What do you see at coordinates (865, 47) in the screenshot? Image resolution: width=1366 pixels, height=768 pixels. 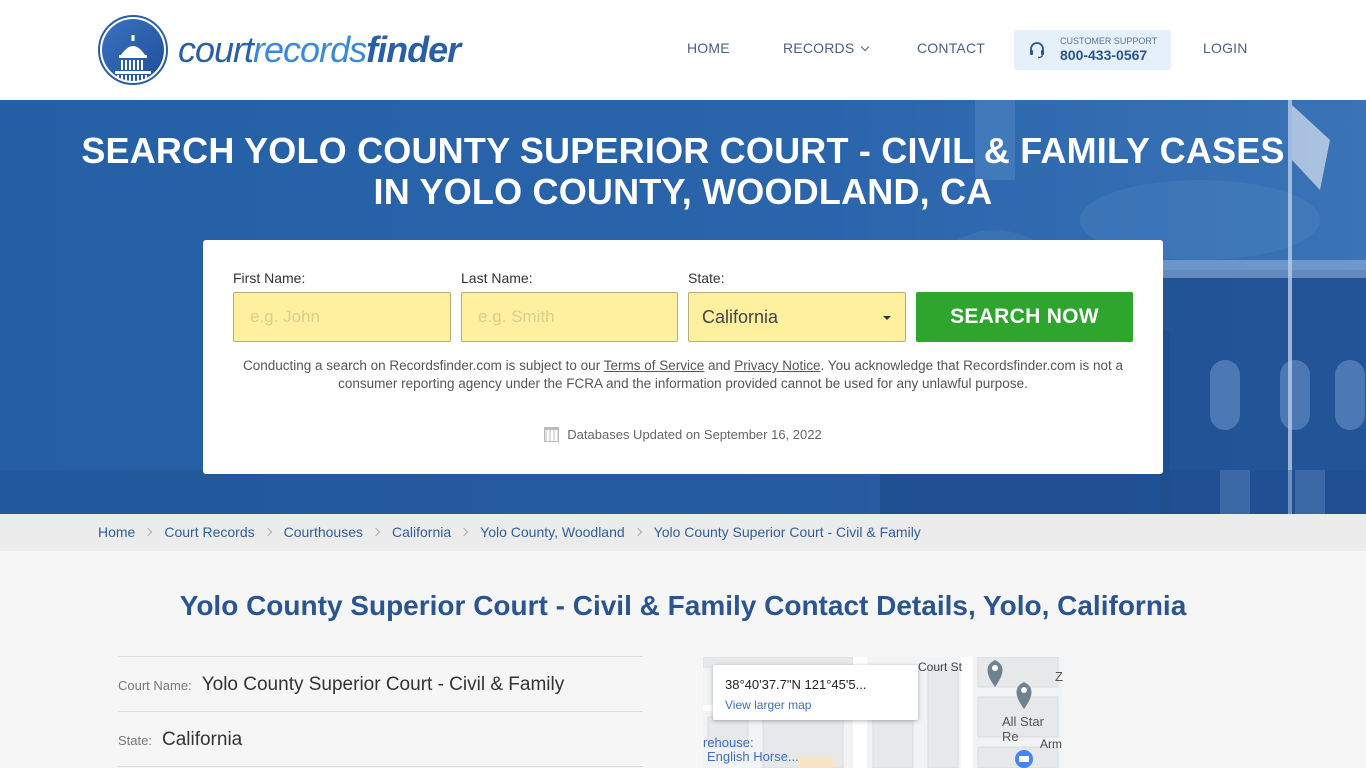 I see `chevron-down-icon` at bounding box center [865, 47].